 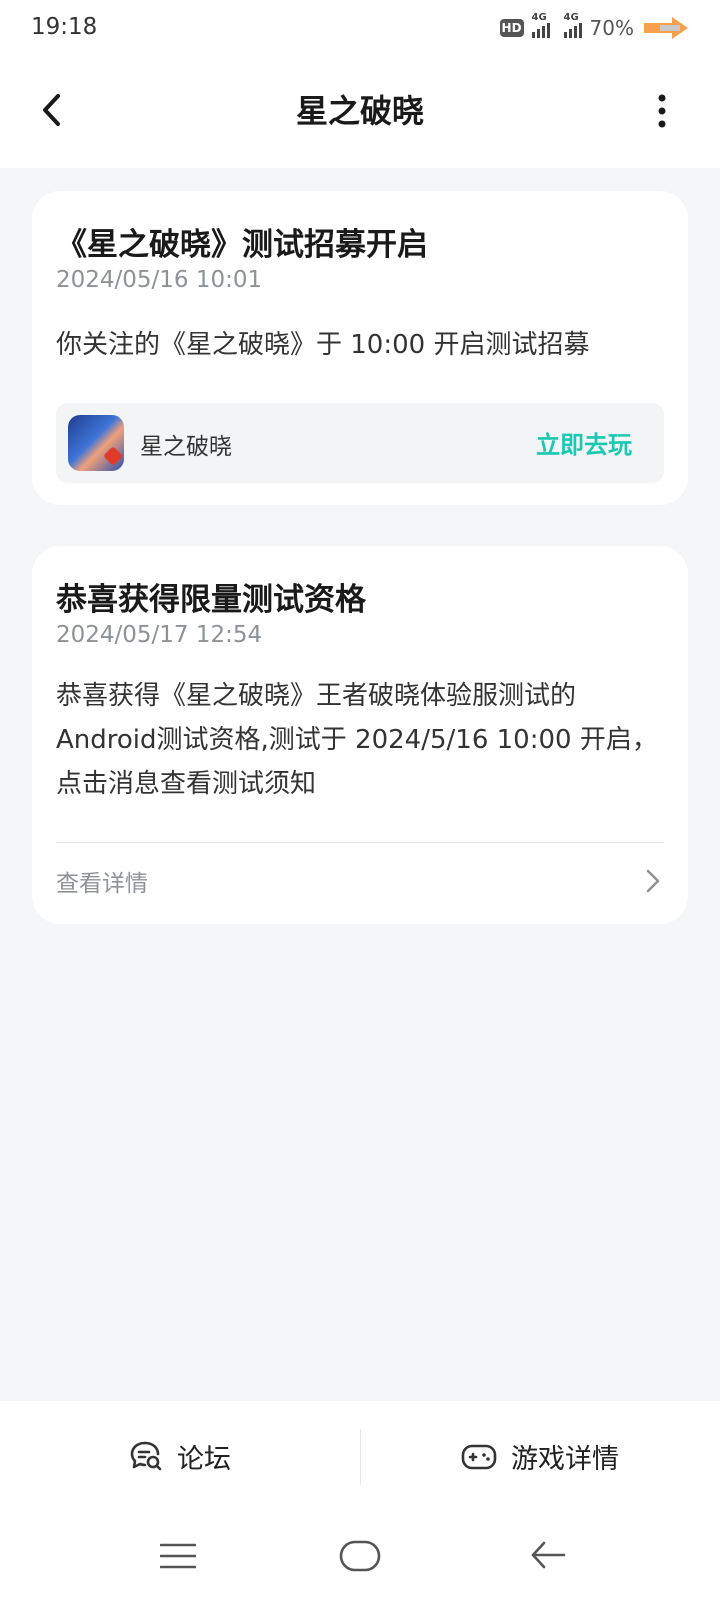 I want to click on status-time: 19:18, so click(x=64, y=27).